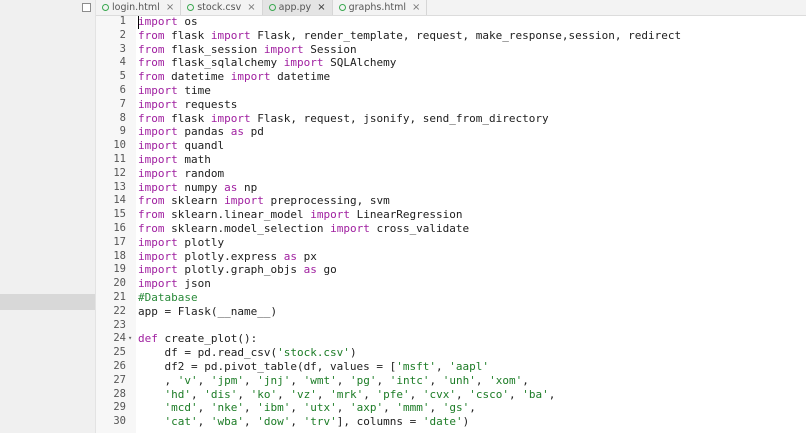  I want to click on code-line: 1 import os, so click(451, 22).